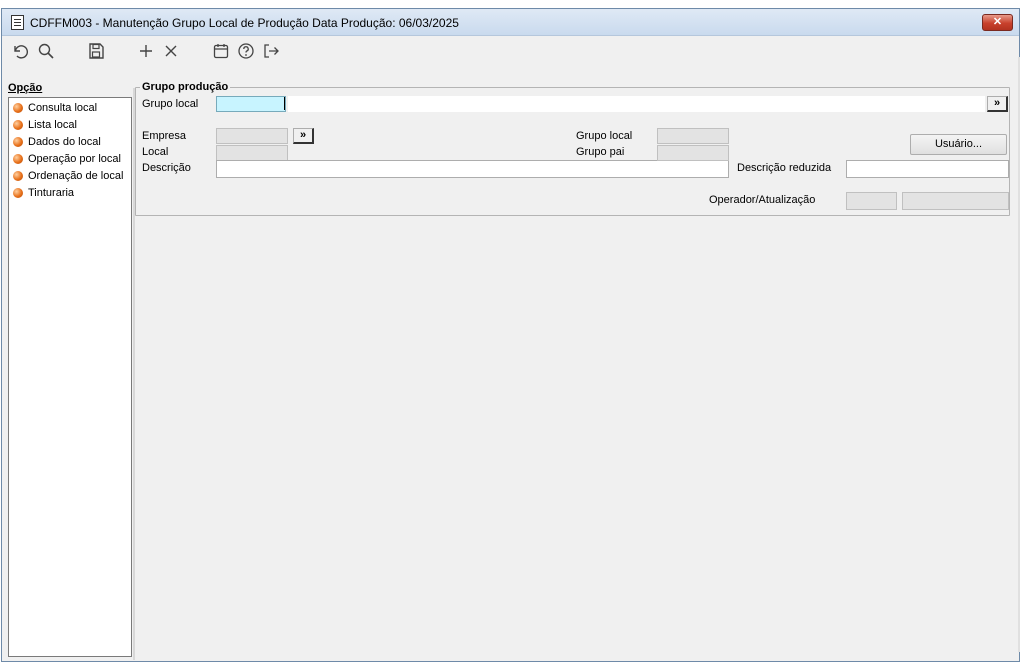  Describe the element at coordinates (25, 88) in the screenshot. I see `sidebar-title: Opção` at that location.